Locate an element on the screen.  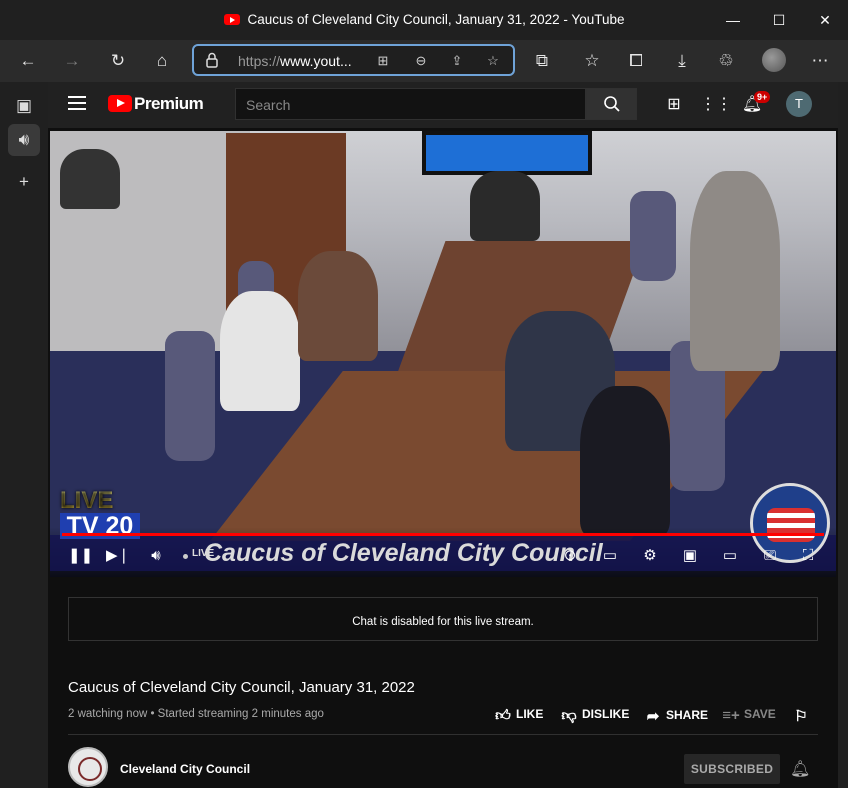
video-wall-tv is located at coordinates (507, 153).